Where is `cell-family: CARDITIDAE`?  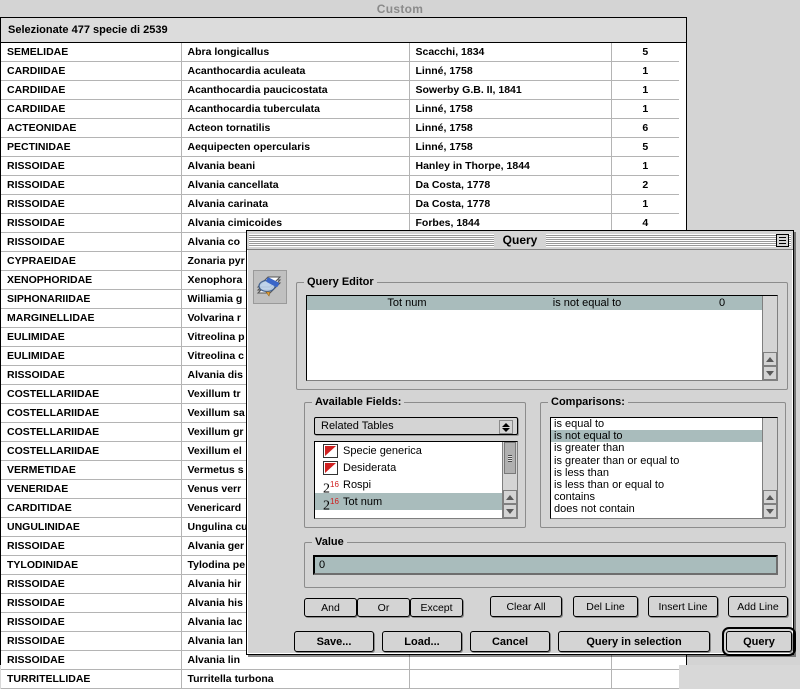
cell-family: CARDITIDAE is located at coordinates (91, 508).